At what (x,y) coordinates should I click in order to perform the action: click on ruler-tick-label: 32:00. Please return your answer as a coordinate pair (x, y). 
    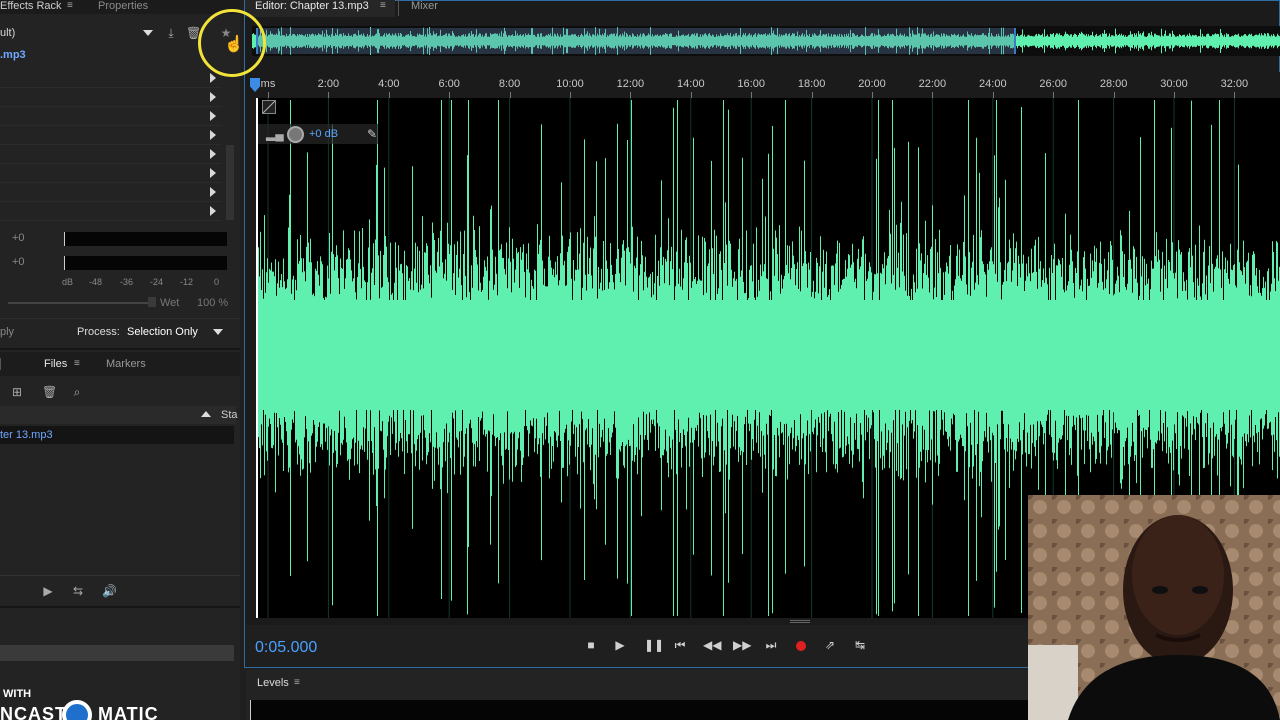
    Looking at the image, I should click on (1234, 84).